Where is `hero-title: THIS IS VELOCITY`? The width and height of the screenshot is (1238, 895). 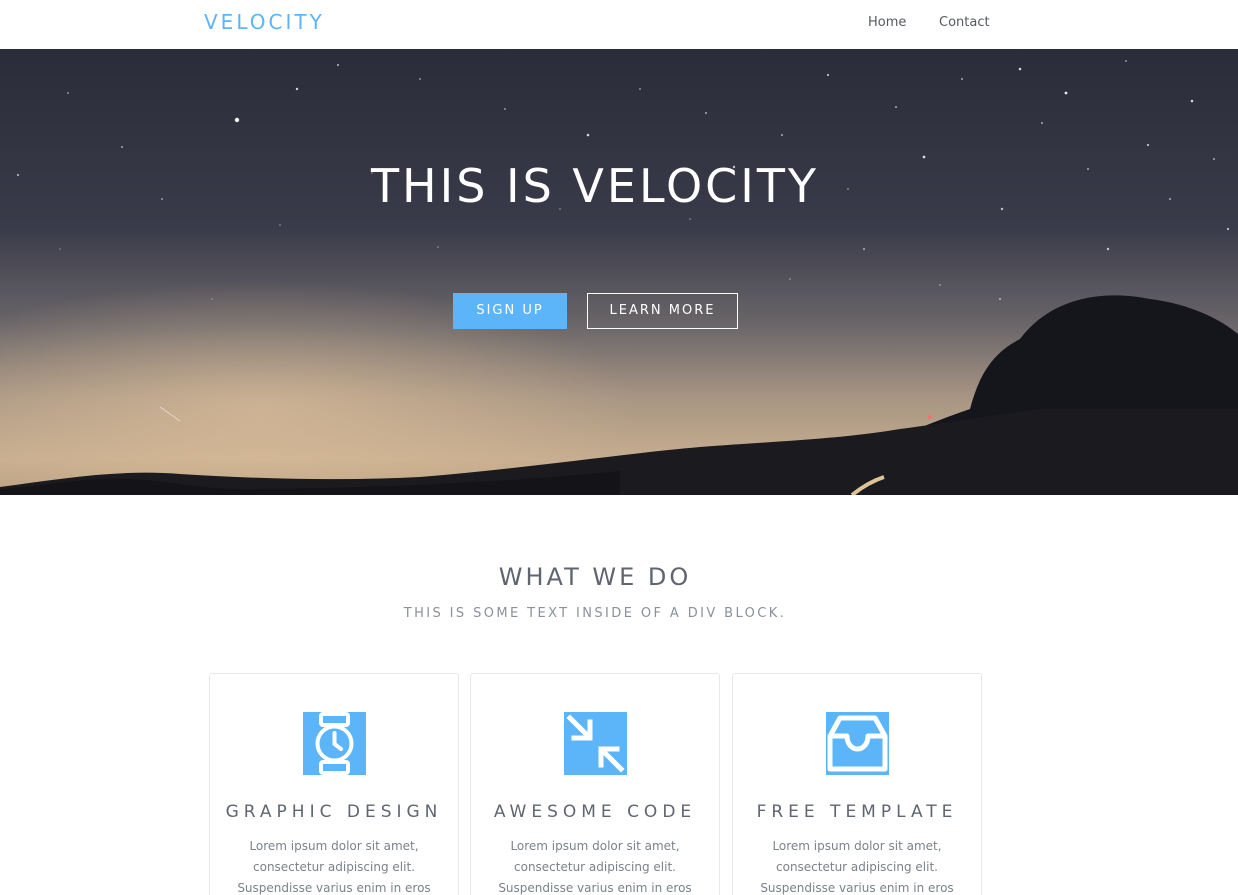 hero-title: THIS IS VELOCITY is located at coordinates (595, 186).